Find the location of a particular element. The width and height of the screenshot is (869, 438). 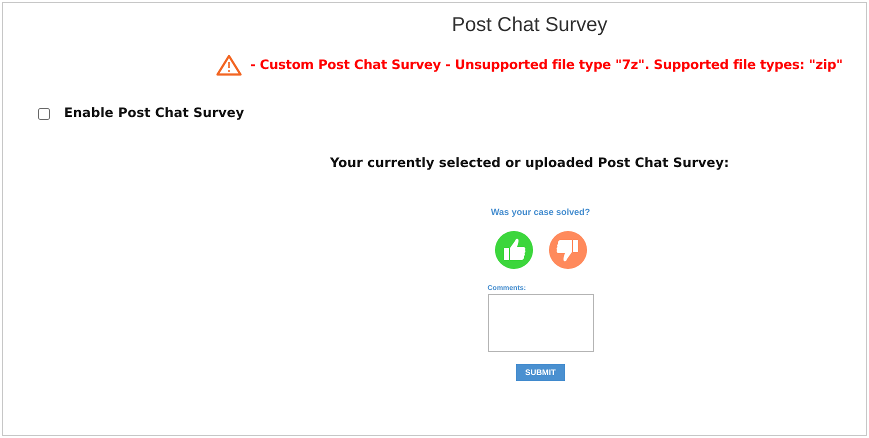

thumbs-down-icon is located at coordinates (567, 250).